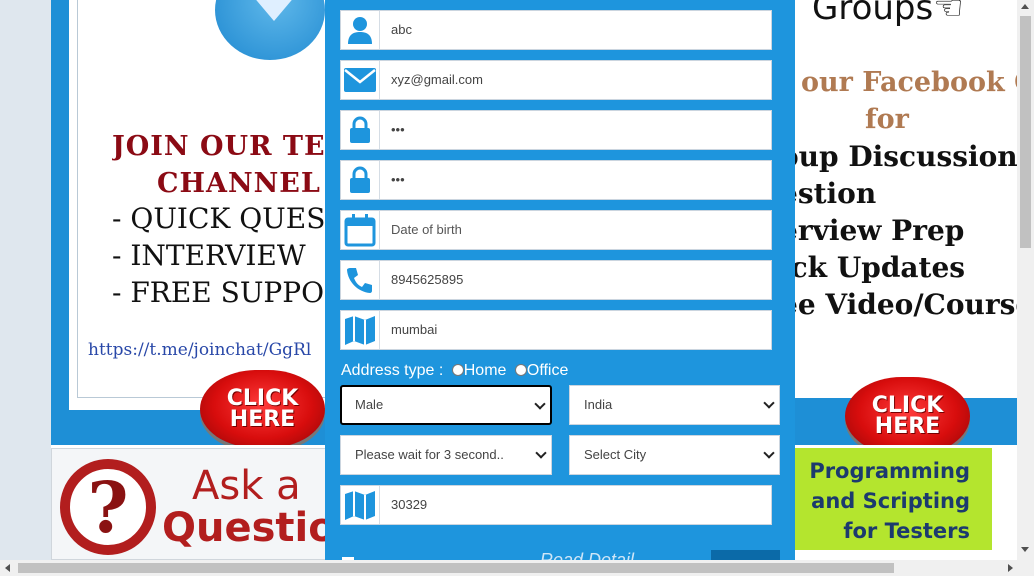  I want to click on ask-line1: Ask a, so click(246, 486).